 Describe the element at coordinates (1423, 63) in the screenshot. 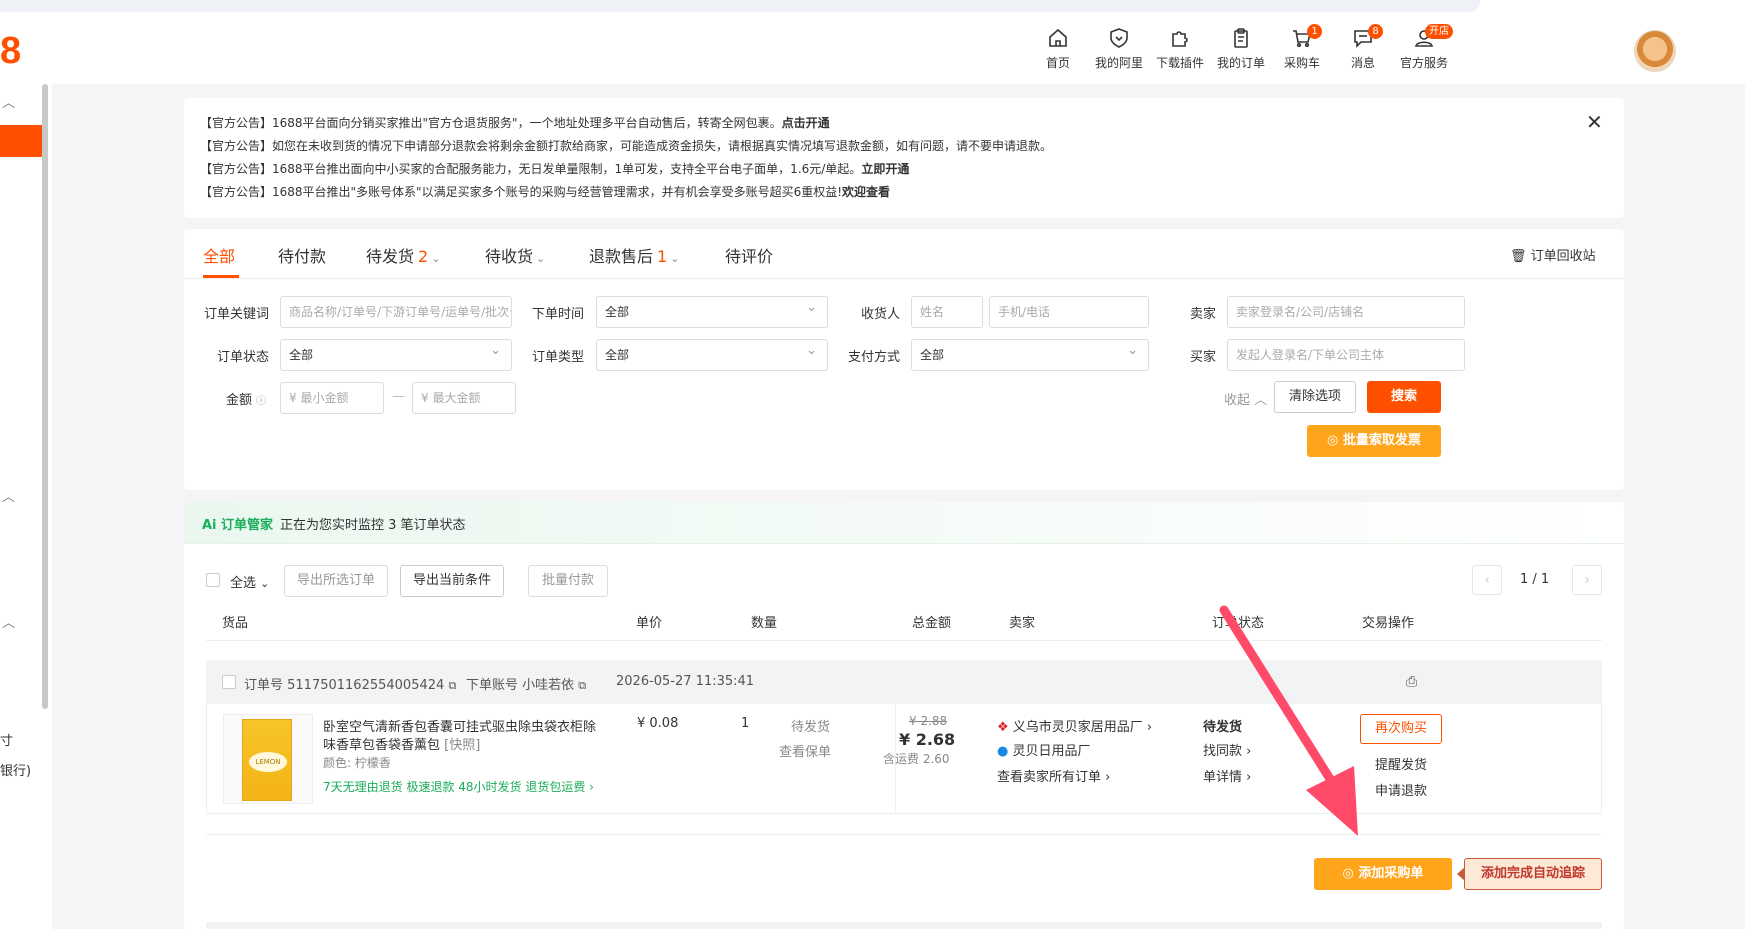

I see `nav-official-service-label: 官方服务` at that location.